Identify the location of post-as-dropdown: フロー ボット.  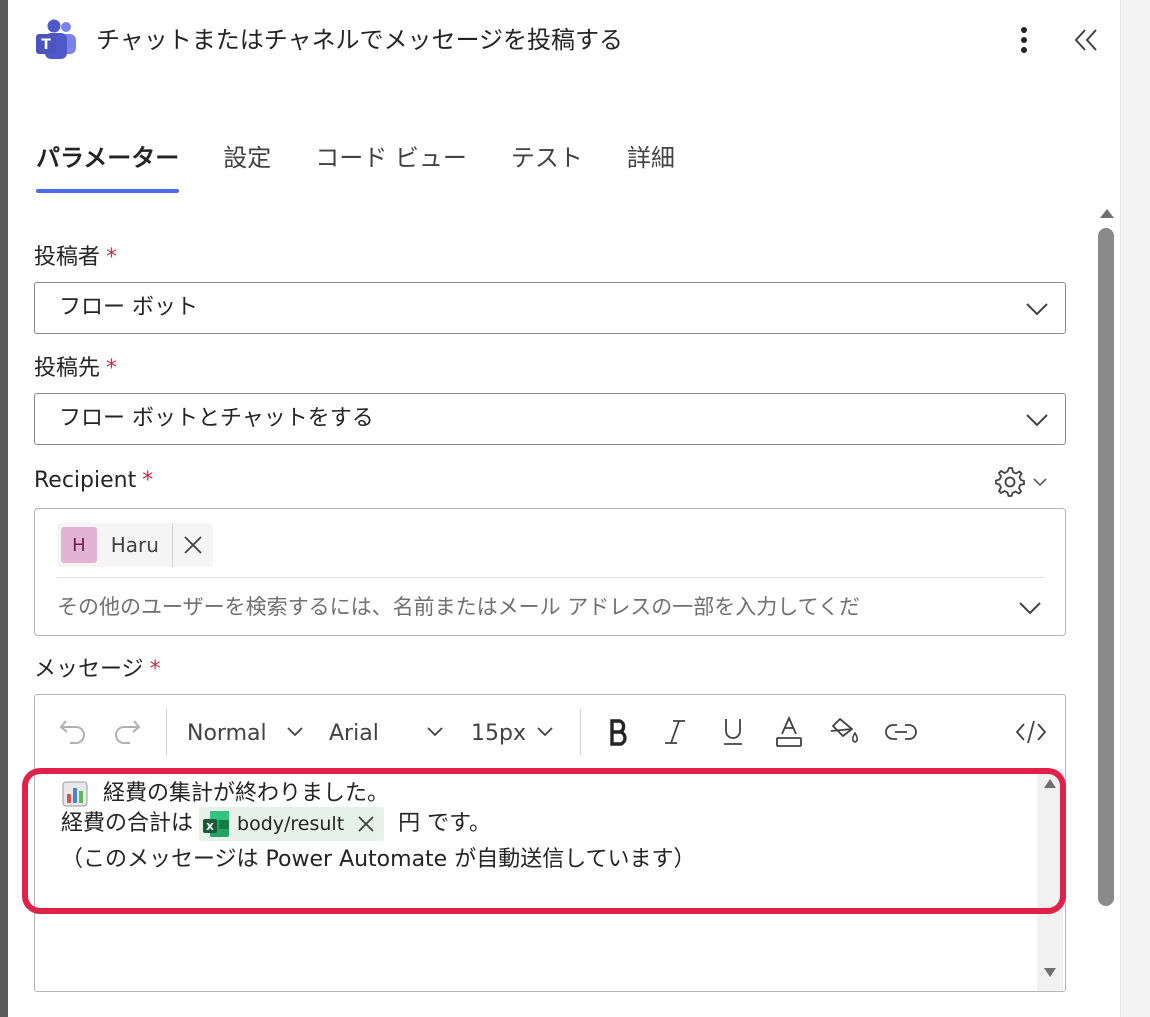
(550, 308).